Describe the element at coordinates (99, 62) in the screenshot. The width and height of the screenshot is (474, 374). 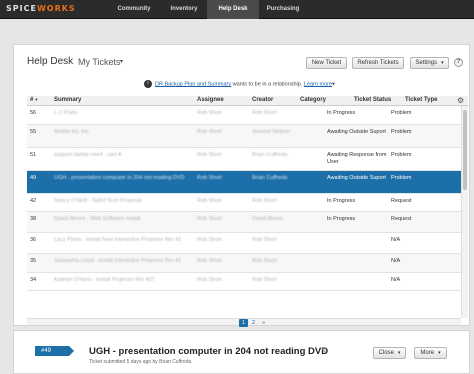
I see `view-selector: My Tickets` at that location.